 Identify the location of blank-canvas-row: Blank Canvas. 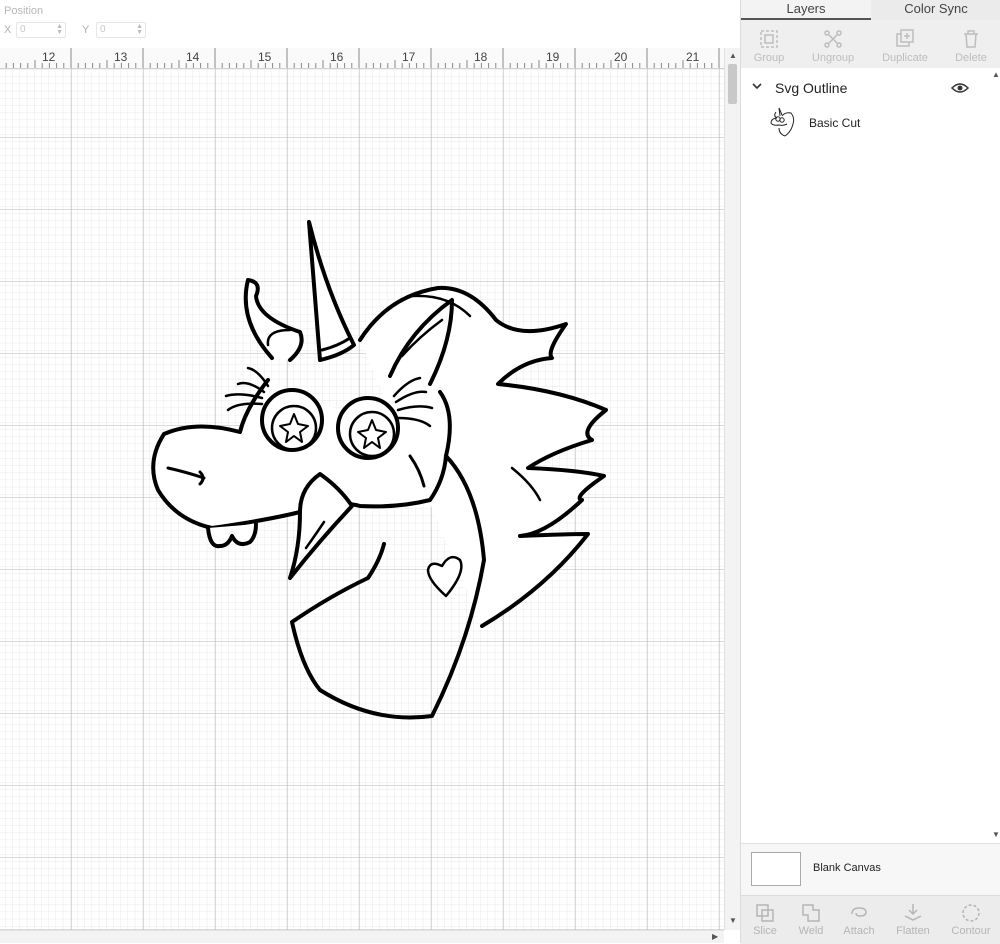
(870, 869).